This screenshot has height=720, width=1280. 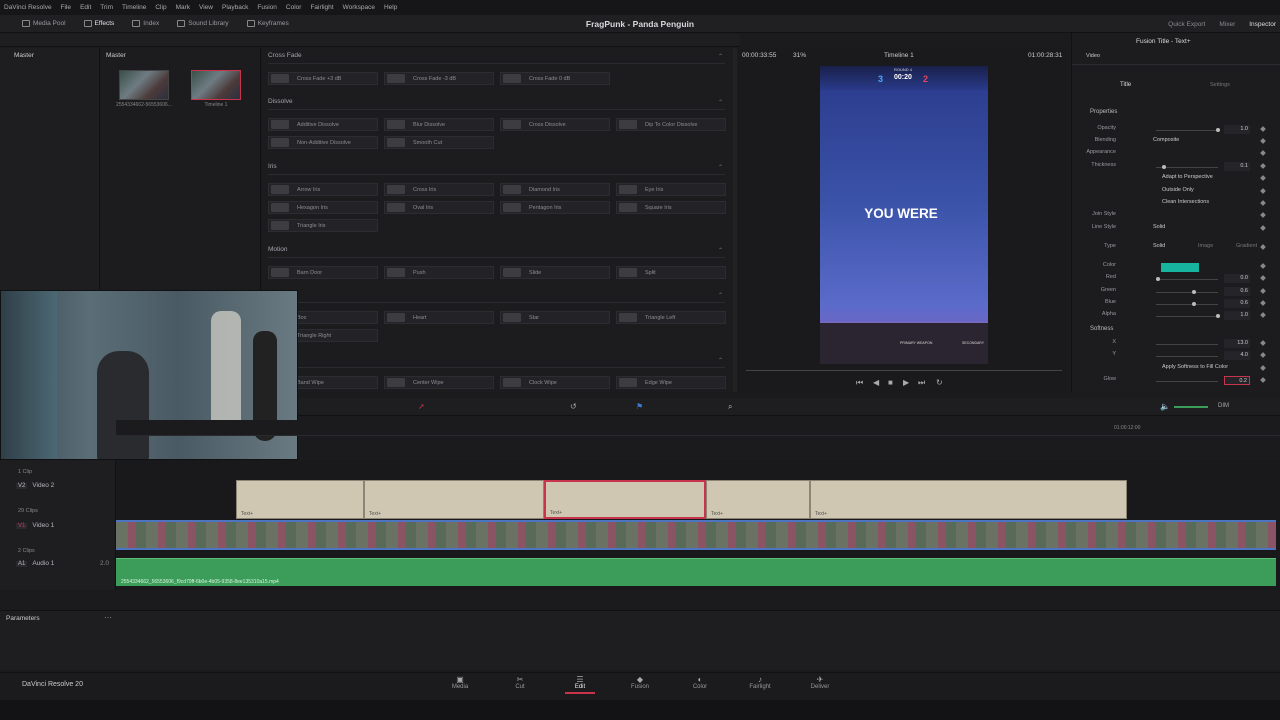 What do you see at coordinates (698, 428) in the screenshot?
I see `timeline-ruler: 01:00:12:00` at bounding box center [698, 428].